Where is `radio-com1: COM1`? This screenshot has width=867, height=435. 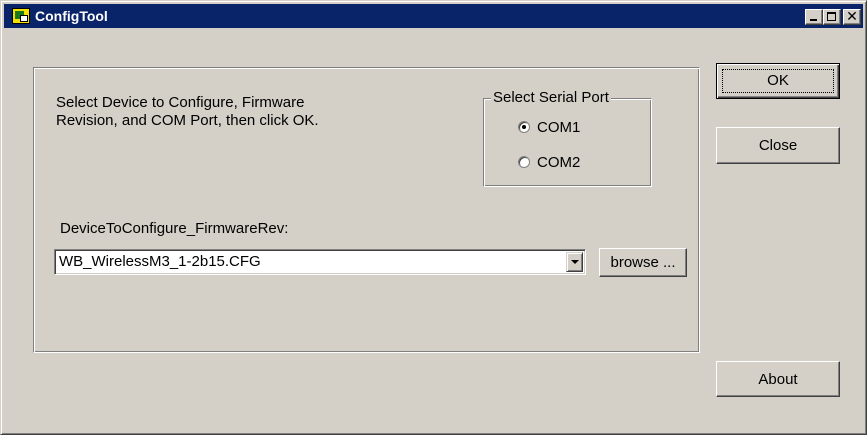
radio-com1: COM1 is located at coordinates (549, 127).